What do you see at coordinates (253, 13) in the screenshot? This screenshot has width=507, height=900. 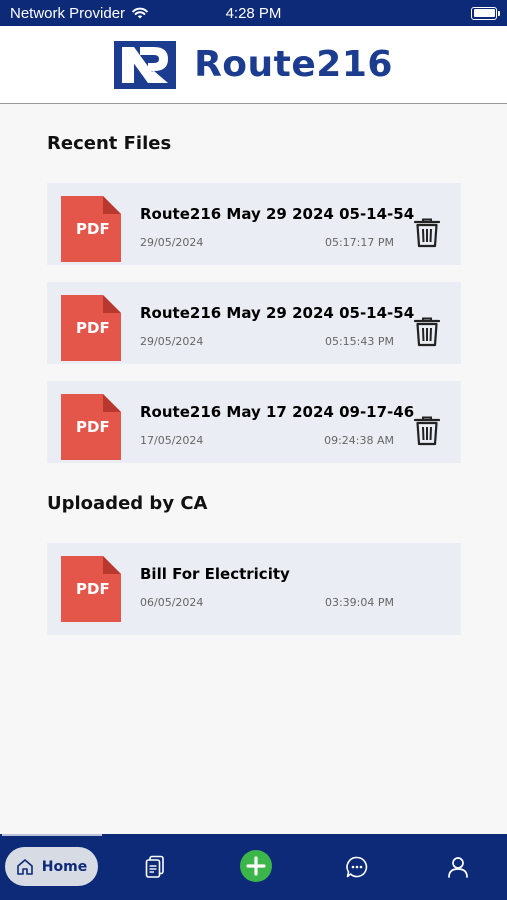 I see `status-bar: Network Provider 4:28 PM` at bounding box center [253, 13].